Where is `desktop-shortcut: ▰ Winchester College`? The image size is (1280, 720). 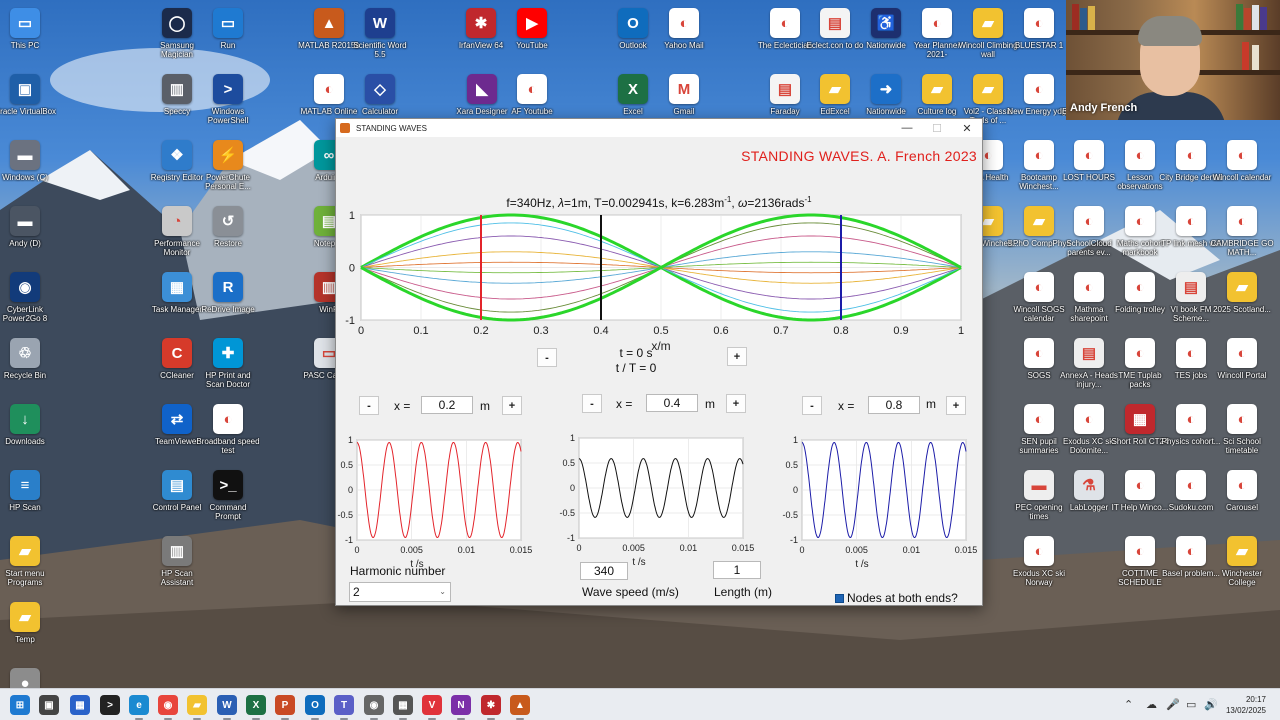
desktop-shortcut: ▰ Winchester College is located at coordinates (1242, 564).